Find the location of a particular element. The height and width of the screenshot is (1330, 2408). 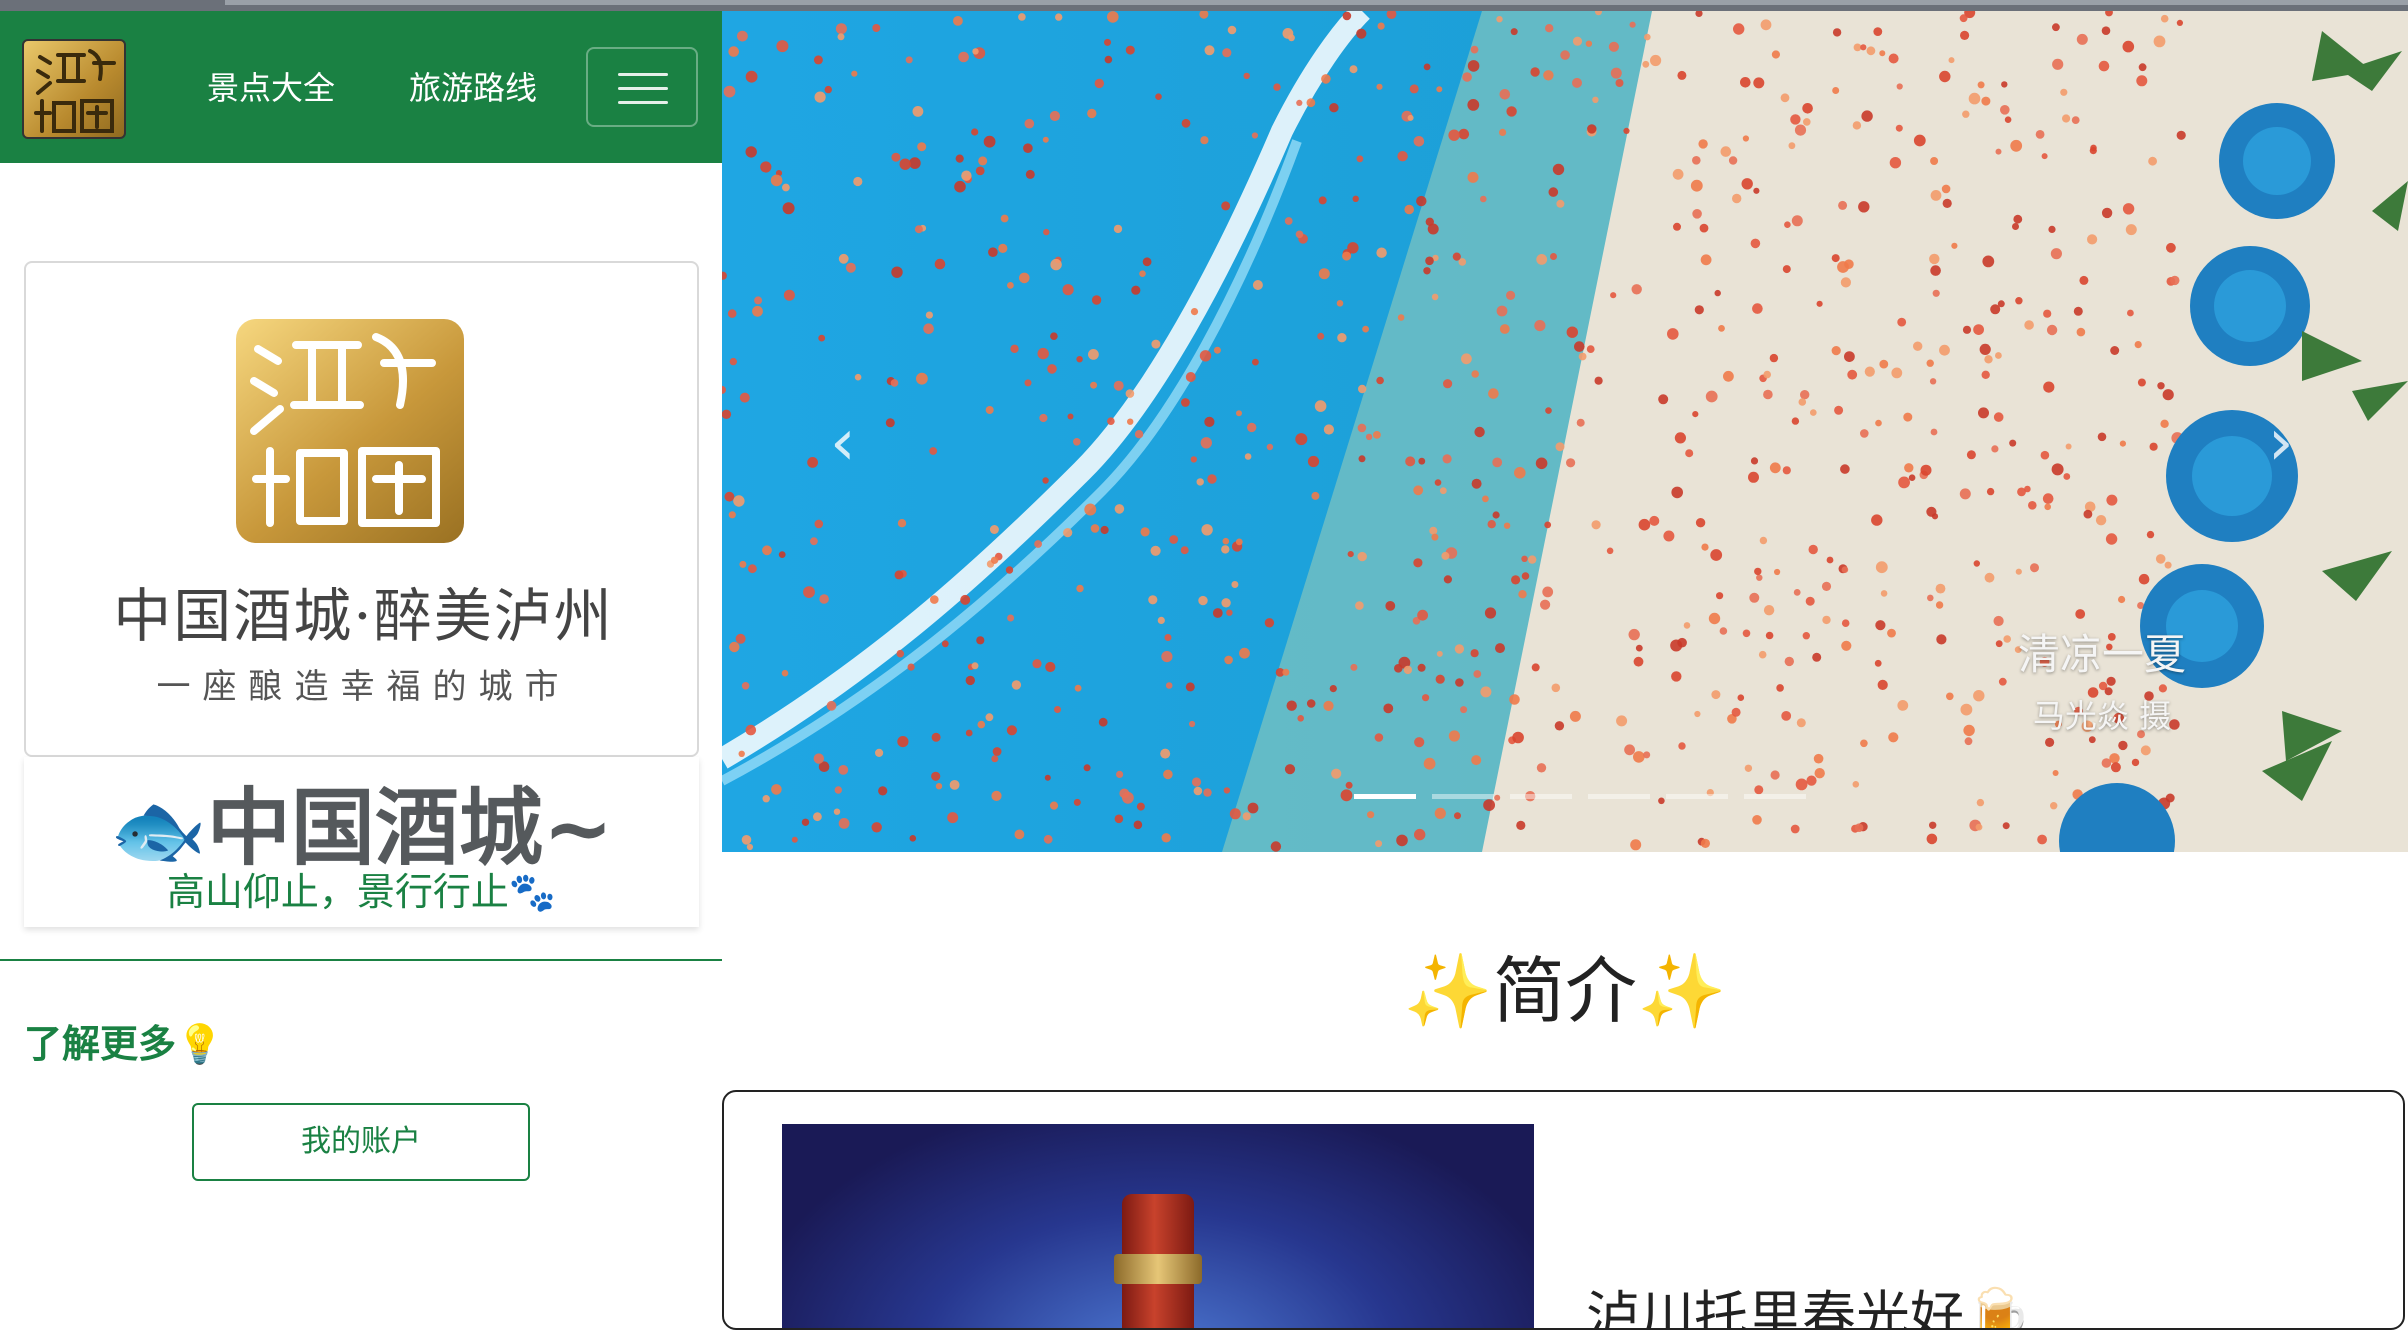

site-logo is located at coordinates (74, 89).